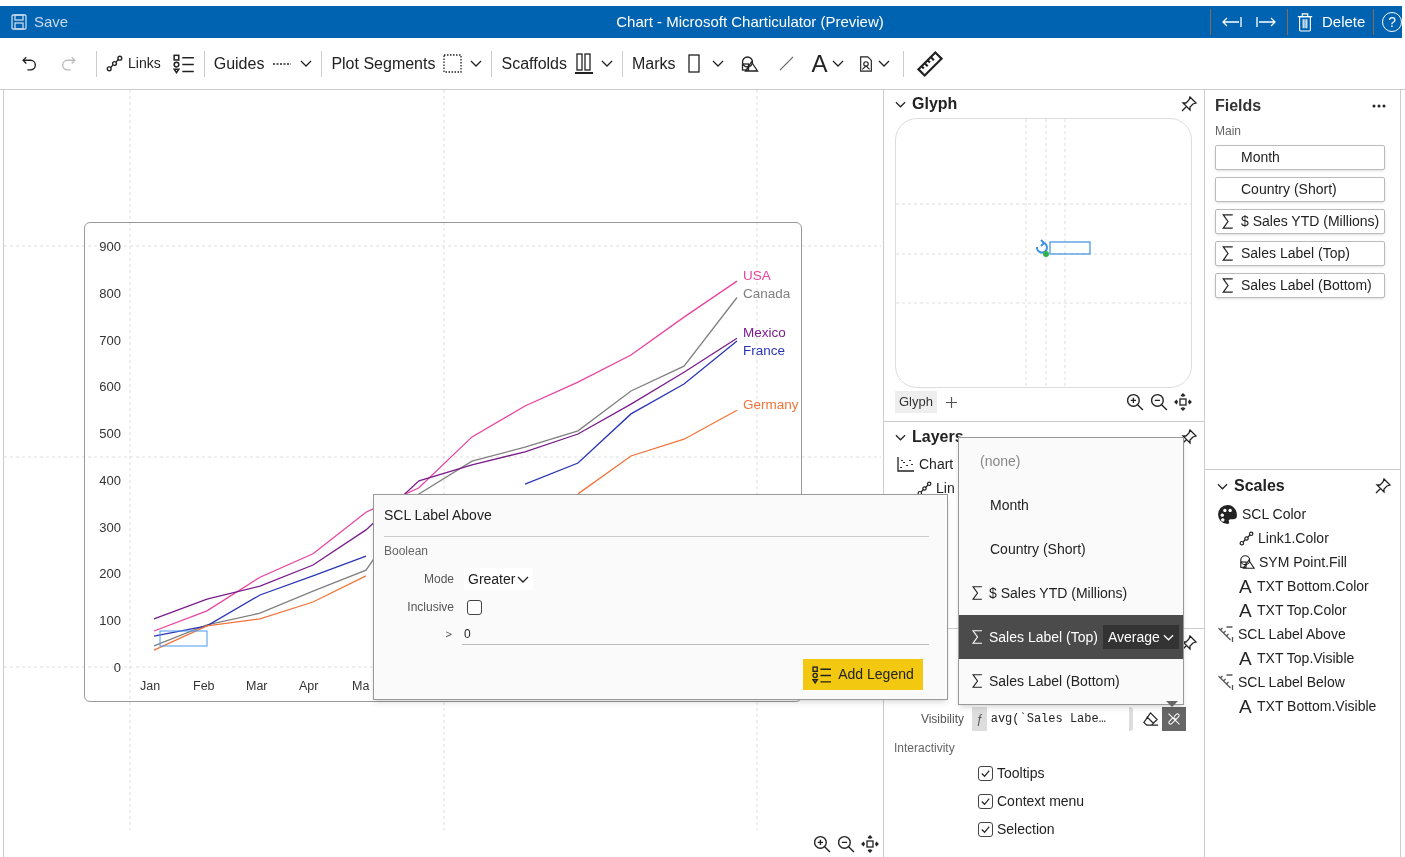 This screenshot has width=1405, height=857. What do you see at coordinates (924, 748) in the screenshot?
I see `section-label: Interactivity` at bounding box center [924, 748].